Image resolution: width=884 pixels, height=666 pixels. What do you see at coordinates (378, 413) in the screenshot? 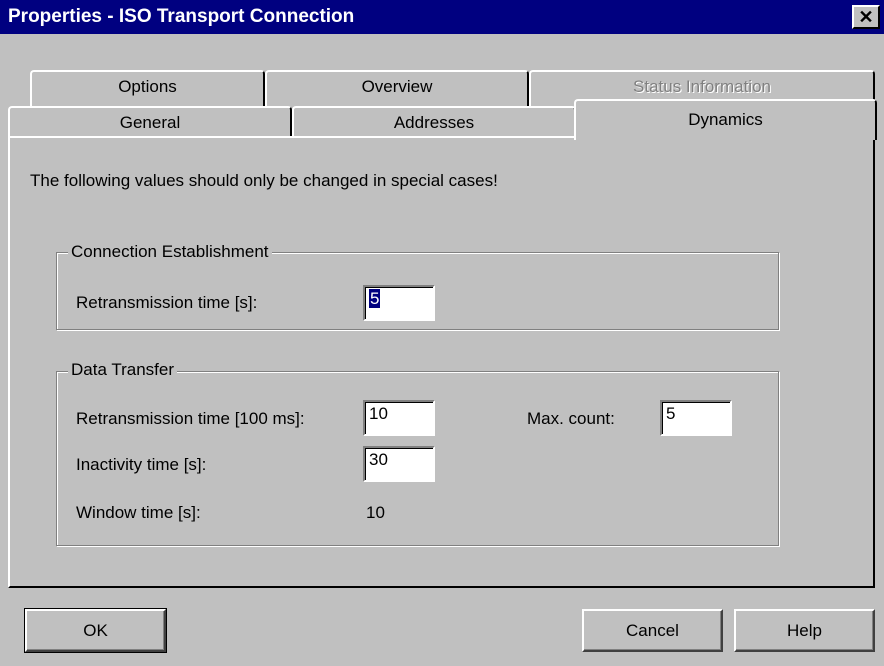
I see `dt-retransmission-value: 10` at bounding box center [378, 413].